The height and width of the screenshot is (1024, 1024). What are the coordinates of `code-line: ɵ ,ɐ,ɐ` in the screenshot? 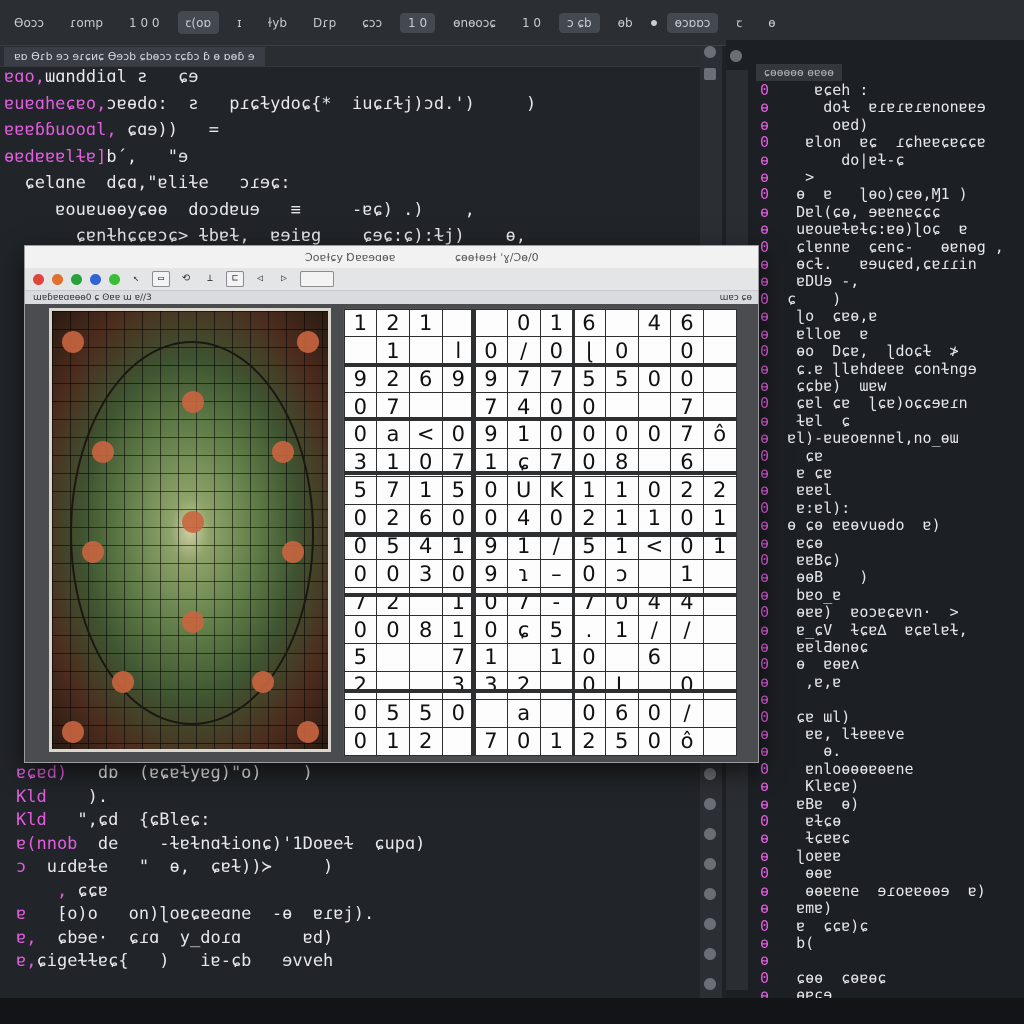 It's located at (882, 682).